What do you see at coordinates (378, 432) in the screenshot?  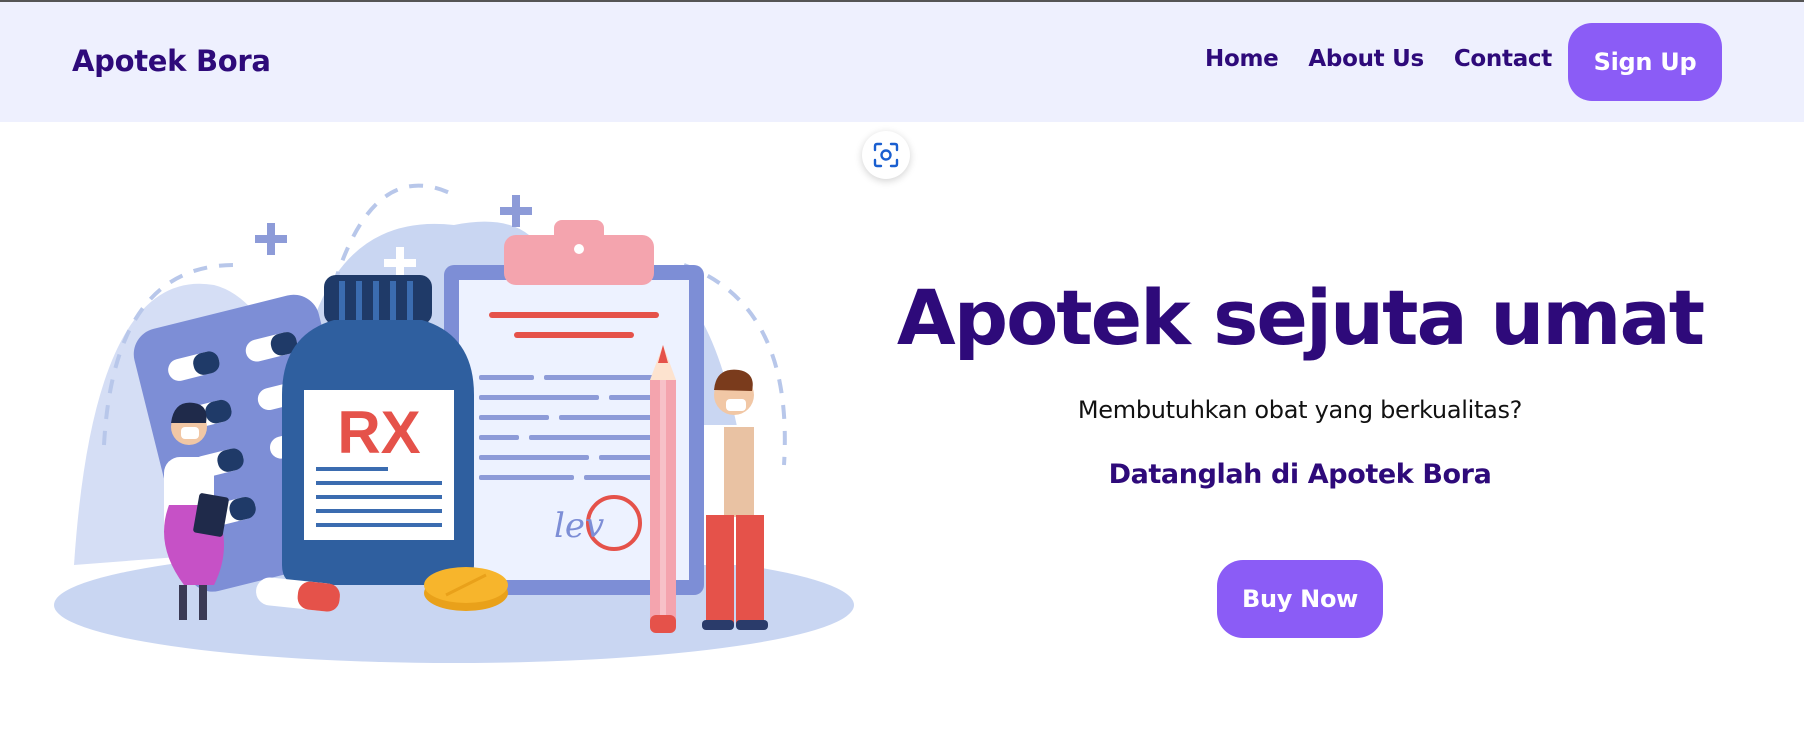 I see `rx-label: RX` at bounding box center [378, 432].